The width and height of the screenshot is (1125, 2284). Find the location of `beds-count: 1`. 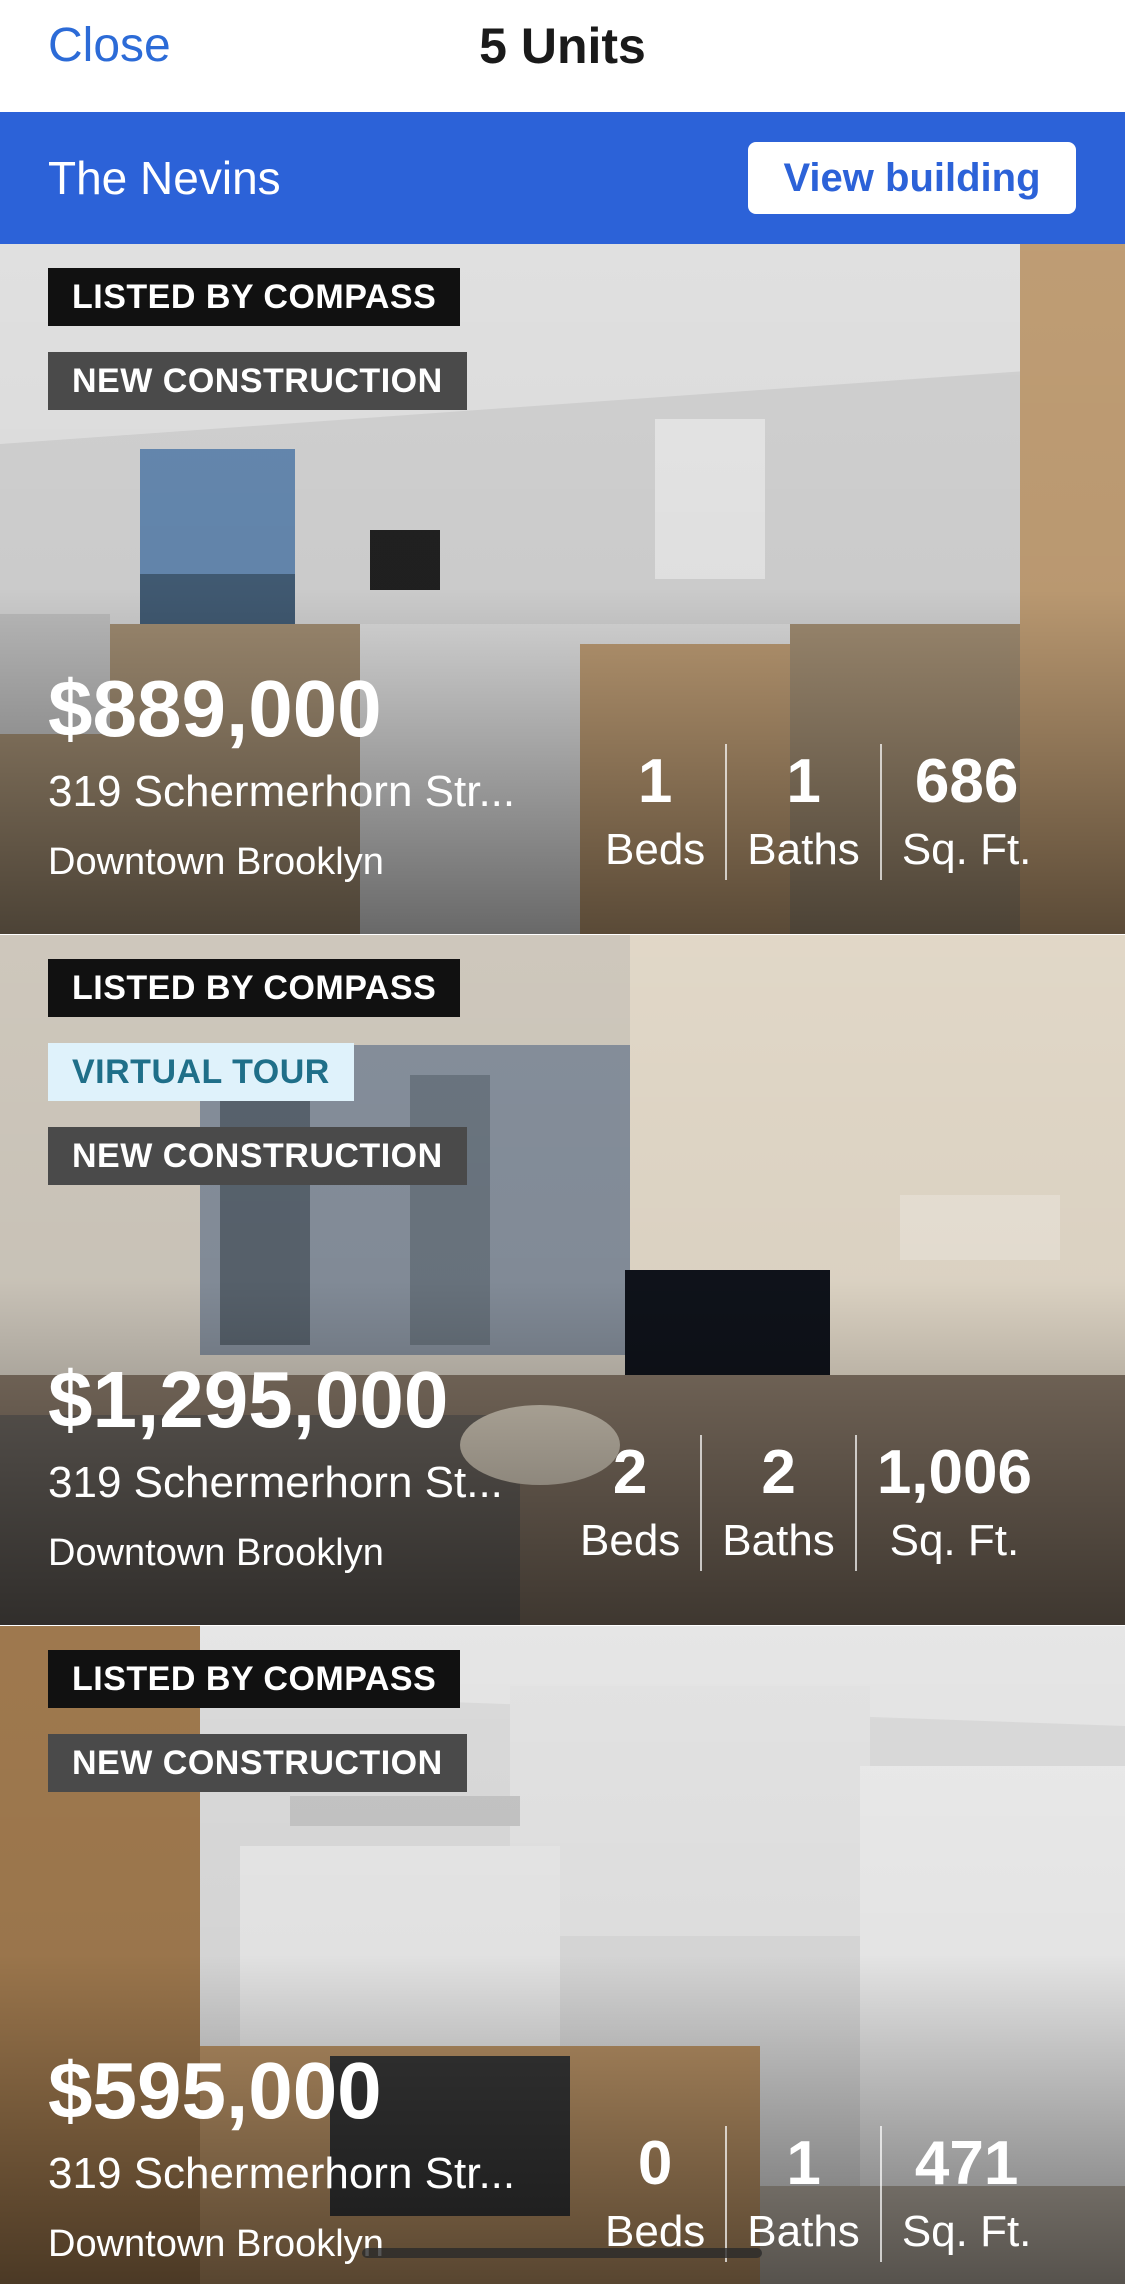

beds-count: 1 is located at coordinates (655, 781).